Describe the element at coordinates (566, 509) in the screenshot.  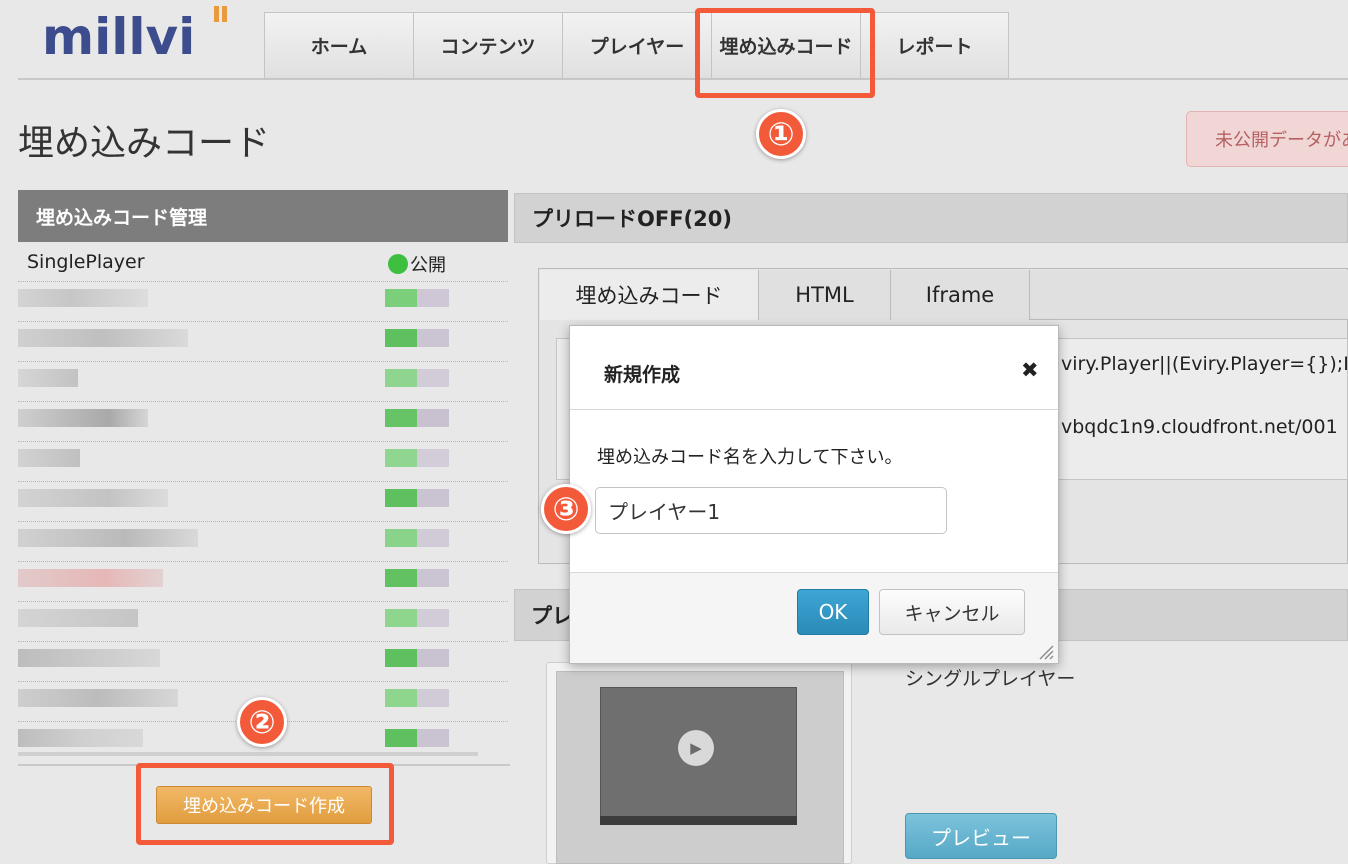
I see `callout-badge-3: ③` at that location.